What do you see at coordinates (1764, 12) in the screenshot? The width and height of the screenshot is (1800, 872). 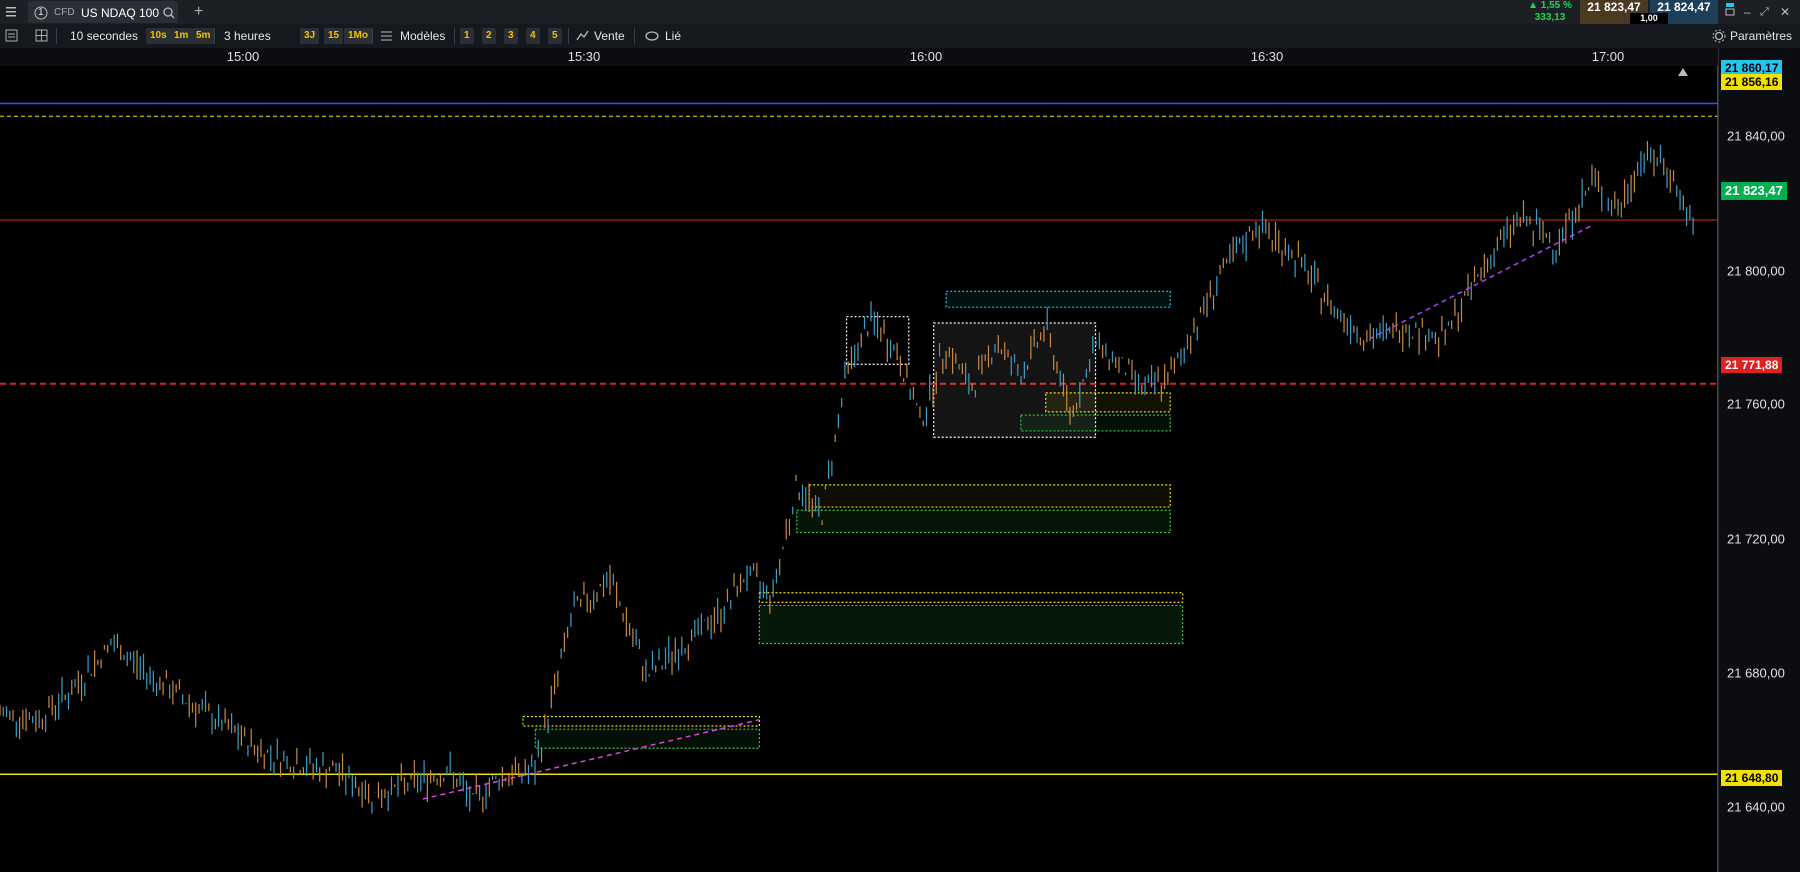 I see `popout-icon: ⤢` at bounding box center [1764, 12].